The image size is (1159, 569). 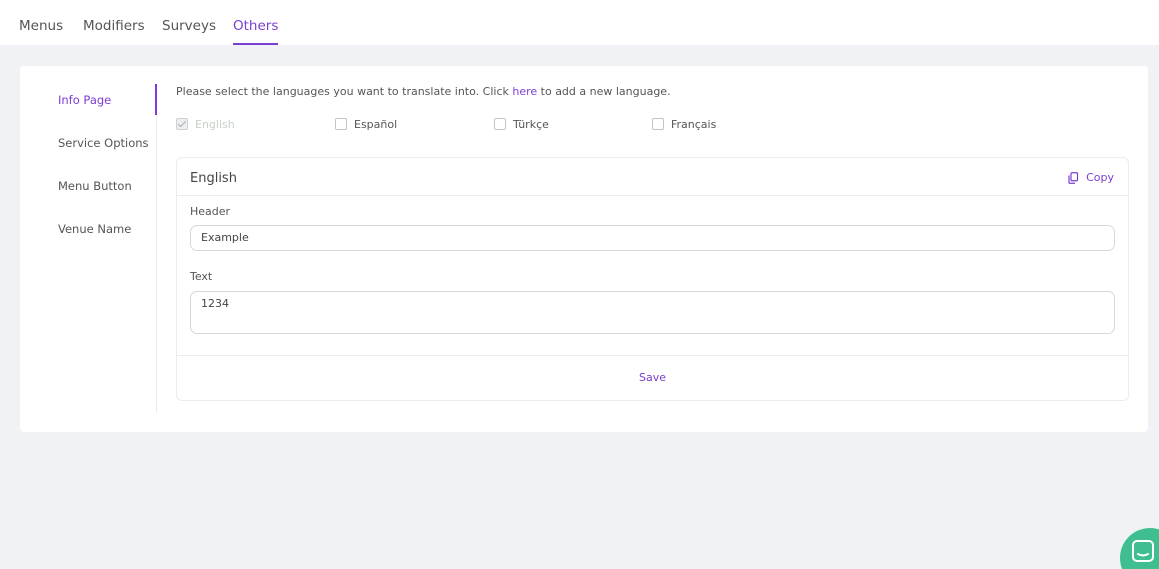 What do you see at coordinates (658, 124) in the screenshot?
I see `francais-checkbox` at bounding box center [658, 124].